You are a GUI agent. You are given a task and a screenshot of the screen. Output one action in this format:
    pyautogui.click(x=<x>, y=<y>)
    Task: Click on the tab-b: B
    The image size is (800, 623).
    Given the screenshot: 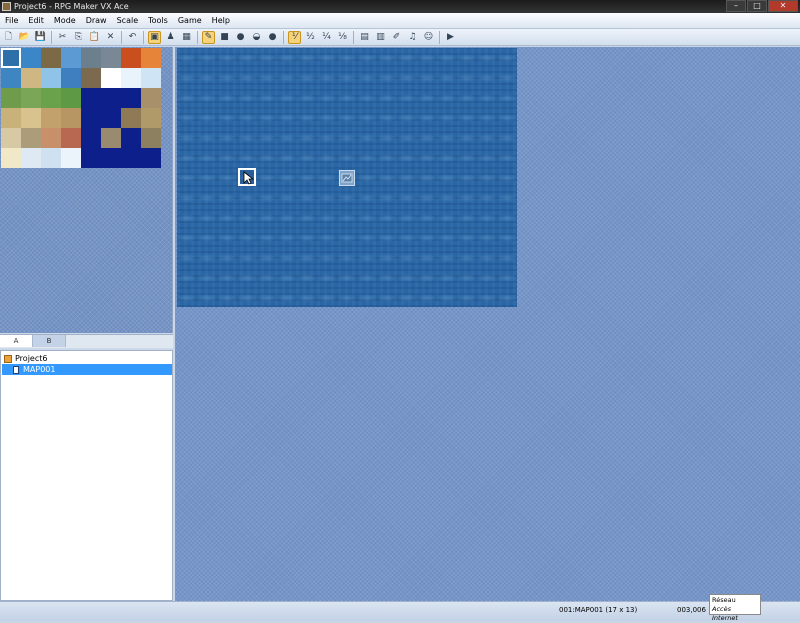 What is the action you would take?
    pyautogui.click(x=49, y=341)
    